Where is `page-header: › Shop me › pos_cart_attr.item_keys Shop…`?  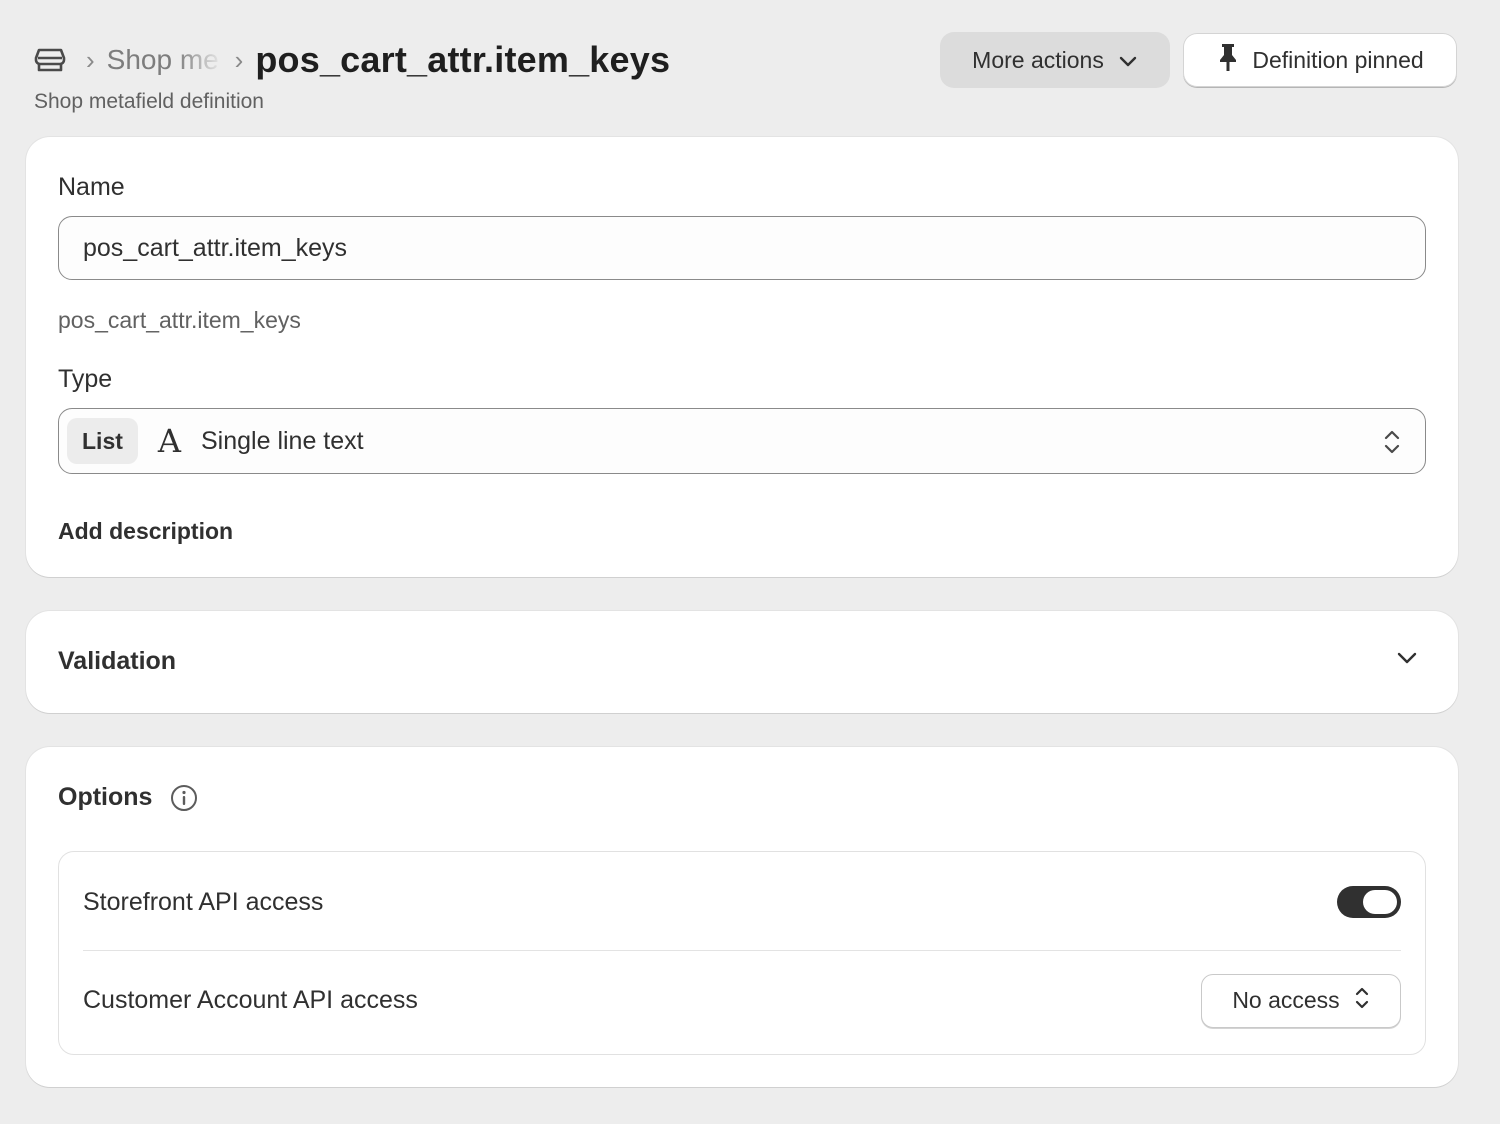 page-header: › Shop me › pos_cart_attr.item_keys Shop… is located at coordinates (749, 75).